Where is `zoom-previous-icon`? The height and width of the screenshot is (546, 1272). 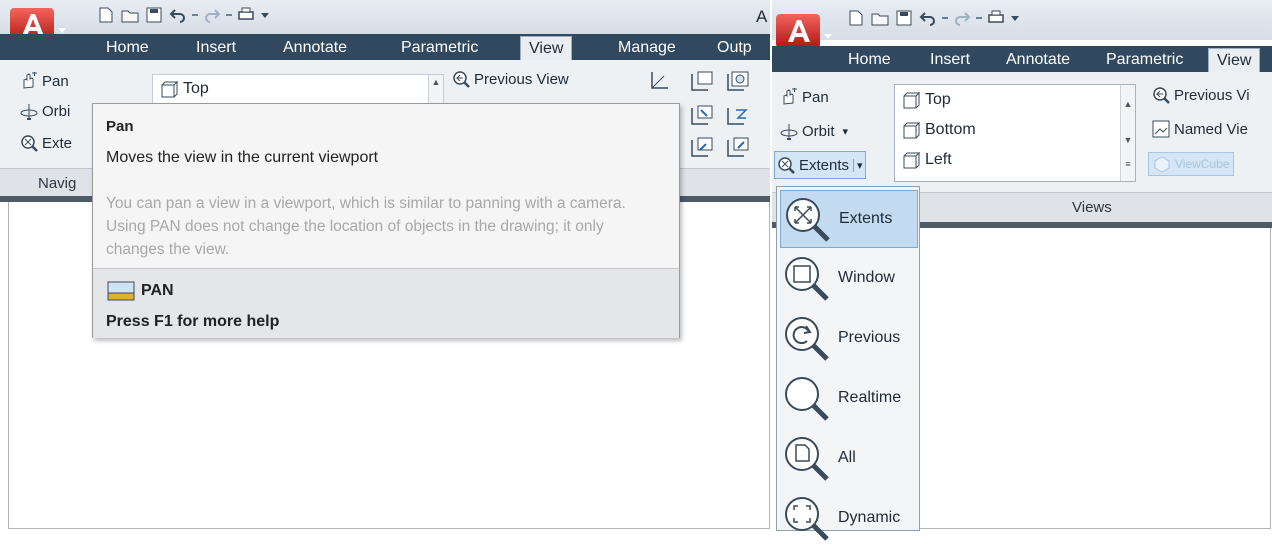 zoom-previous-icon is located at coordinates (807, 339).